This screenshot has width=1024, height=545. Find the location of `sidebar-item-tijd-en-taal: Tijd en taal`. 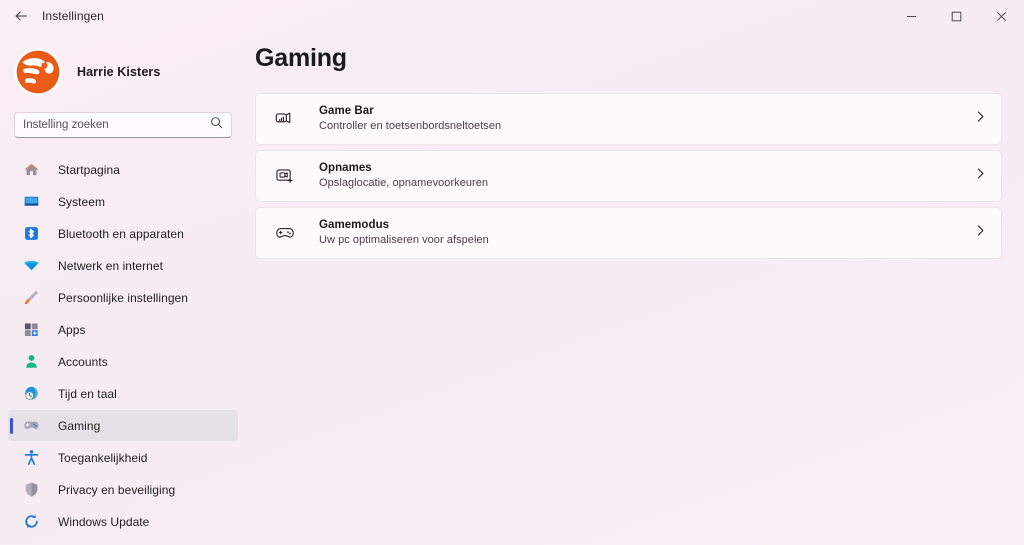

sidebar-item-tijd-en-taal: Tijd en taal is located at coordinates (123, 393).